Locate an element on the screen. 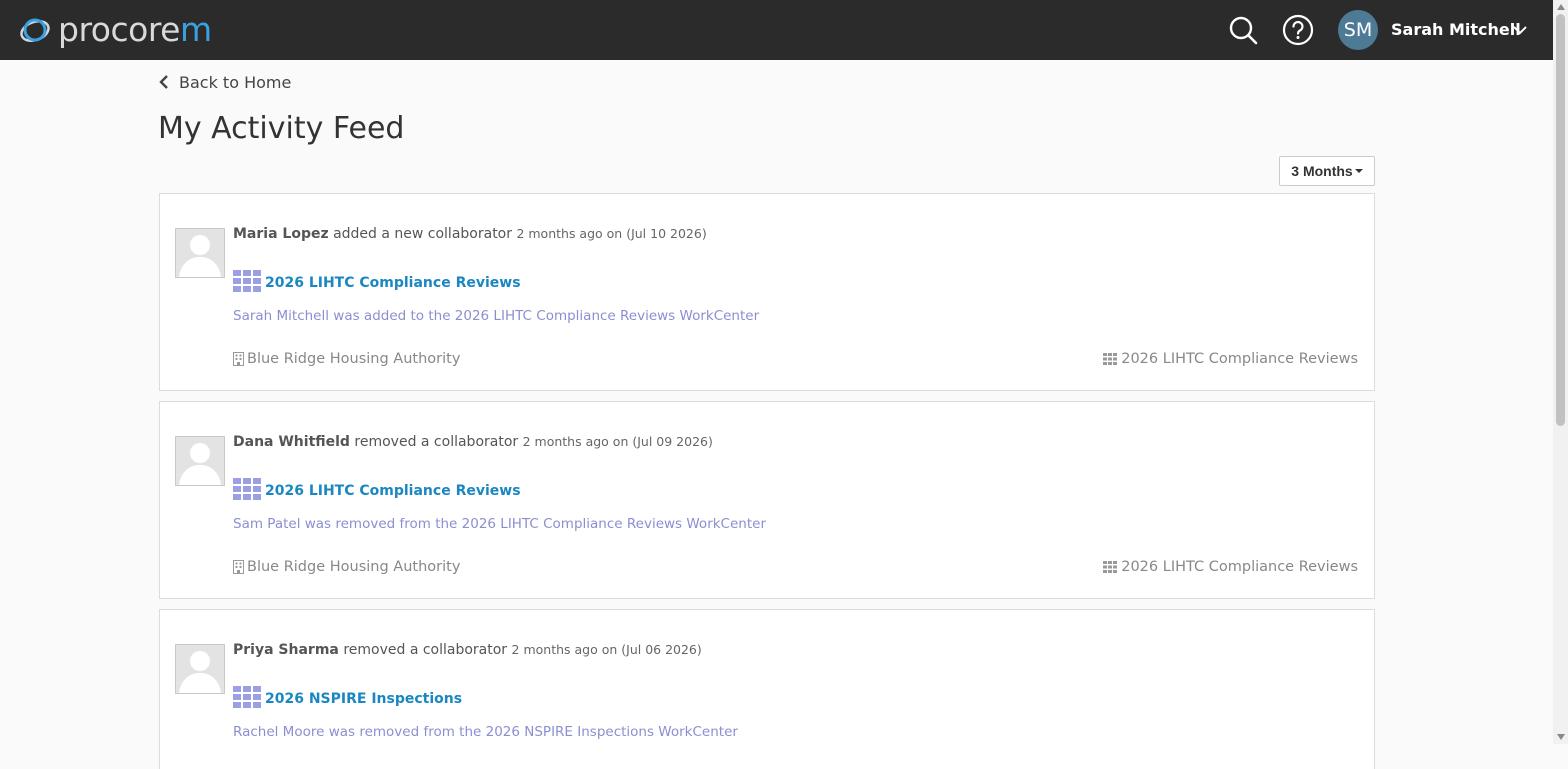 The height and width of the screenshot is (769, 1568). scroll-down-arrow-icon is located at coordinates (1561, 737).